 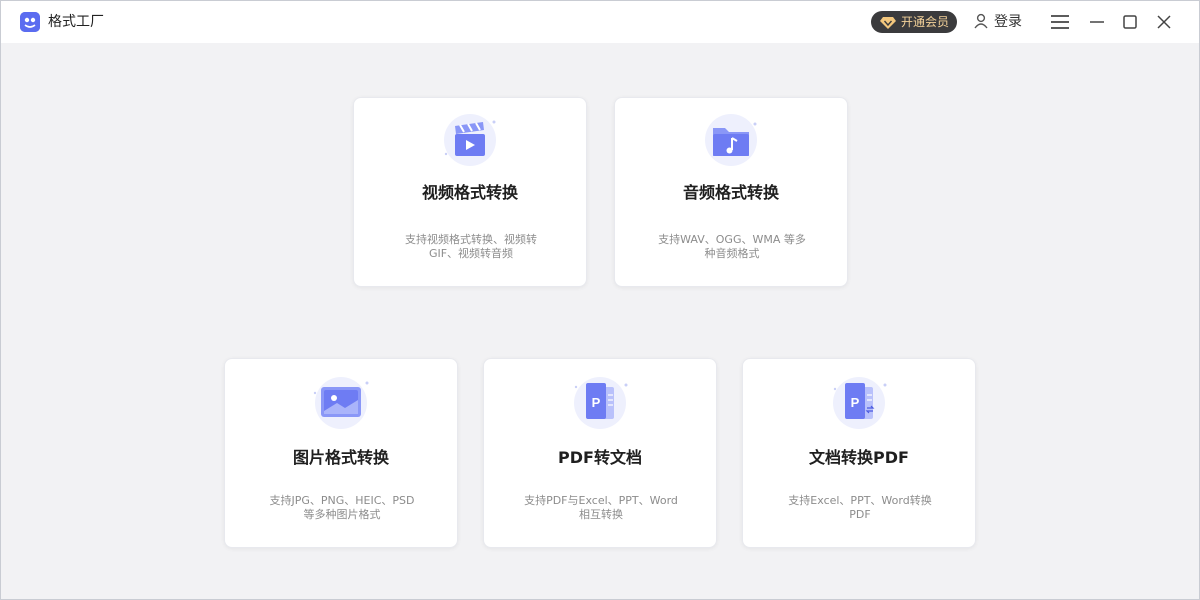 I want to click on card-video-convert: 视频格式转换 支持视频格式转换、视频转GIF、视频转音频, so click(x=470, y=192).